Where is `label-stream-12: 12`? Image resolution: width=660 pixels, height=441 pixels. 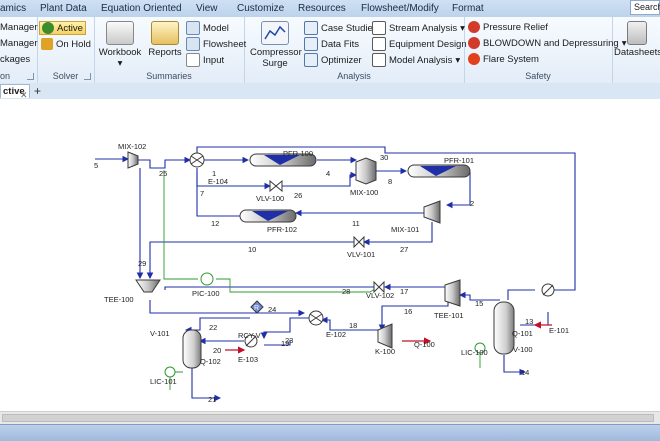
label-stream-12: 12 is located at coordinates (215, 223).